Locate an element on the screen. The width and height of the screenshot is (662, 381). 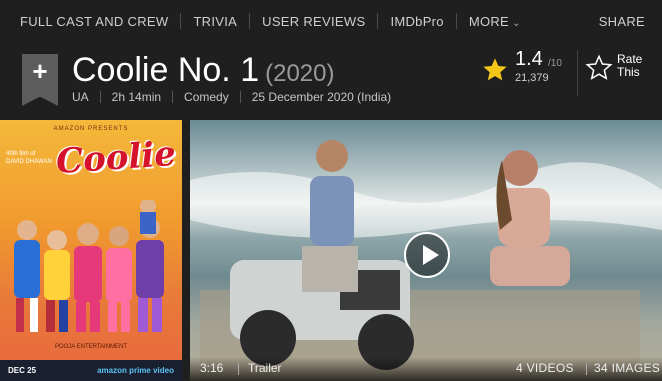
plus-icon: + is located at coordinates (40, 71).